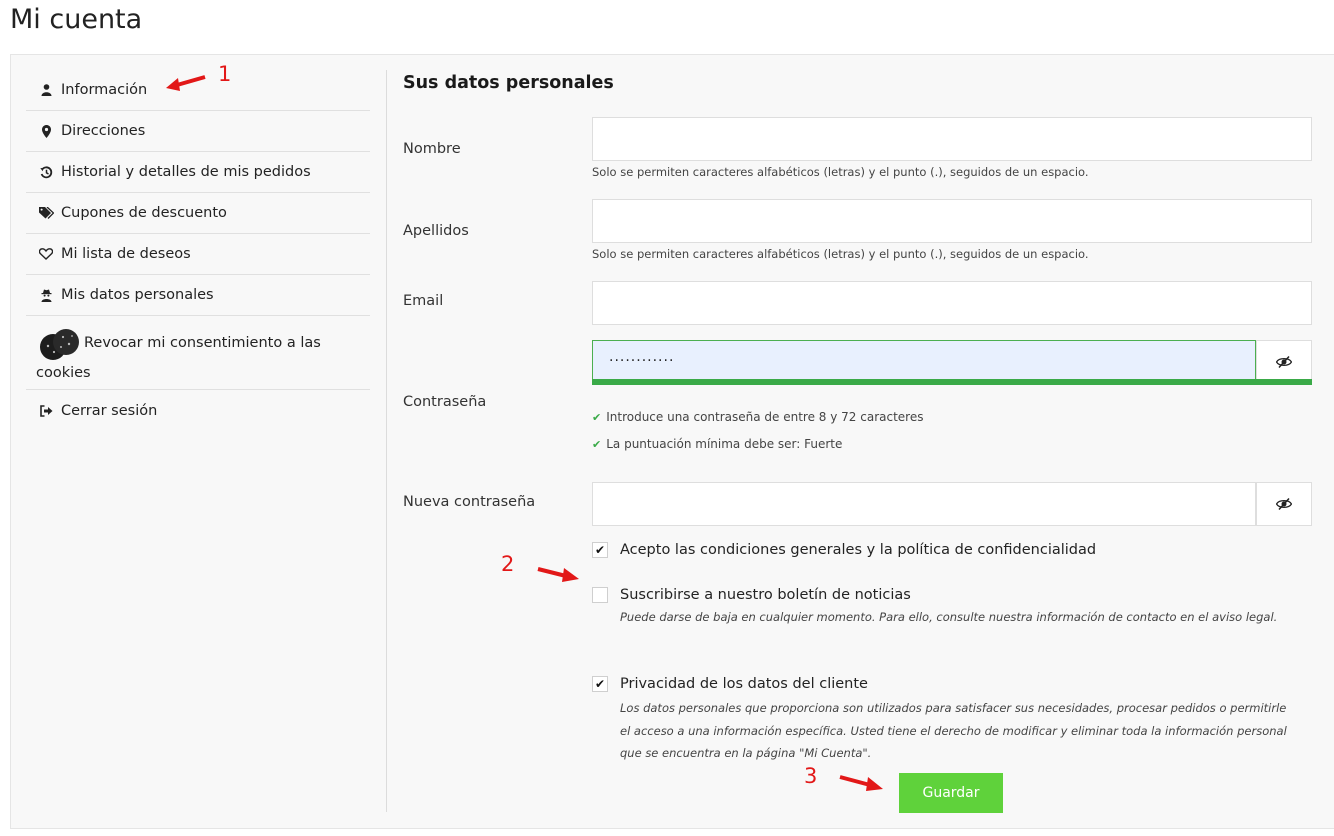  Describe the element at coordinates (144, 213) in the screenshot. I see `sidebar-item-label: Cupones de descuento` at that location.